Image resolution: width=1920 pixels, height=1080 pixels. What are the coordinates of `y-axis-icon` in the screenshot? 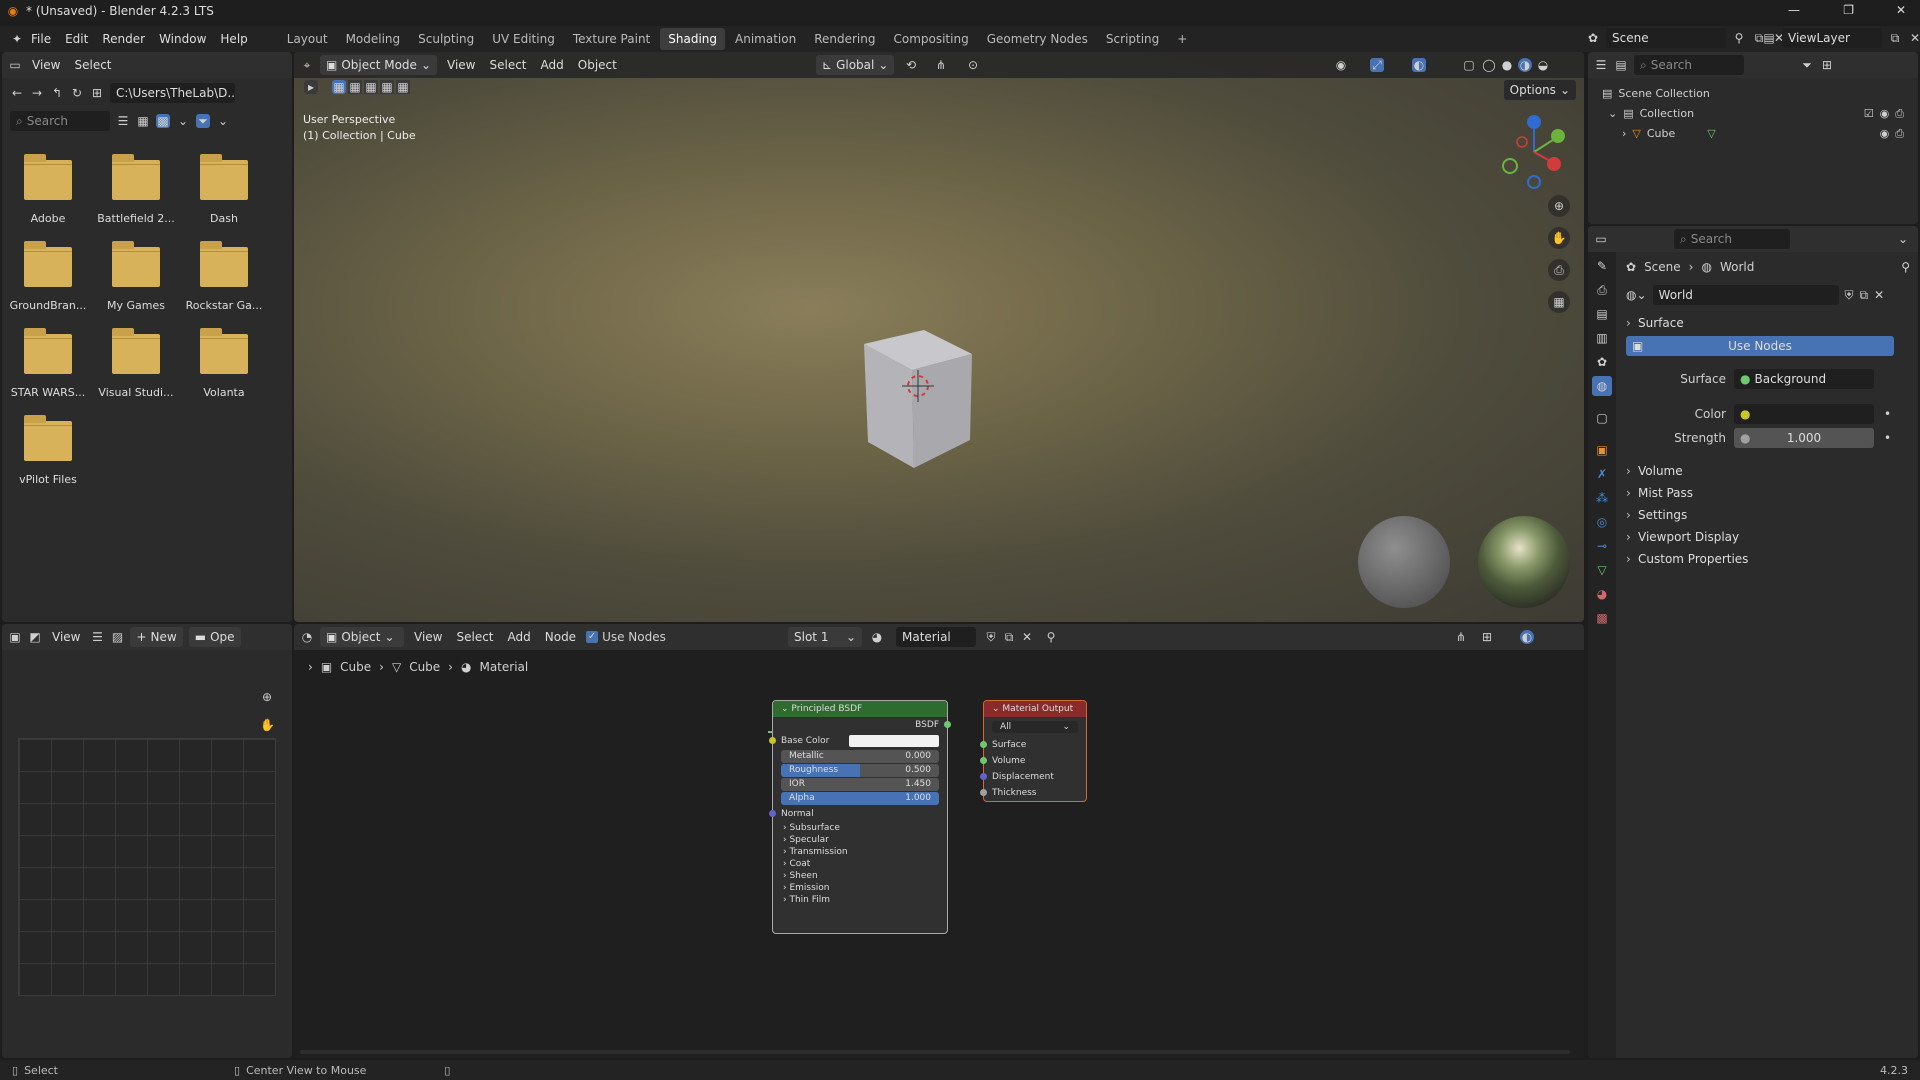 It's located at (1558, 136).